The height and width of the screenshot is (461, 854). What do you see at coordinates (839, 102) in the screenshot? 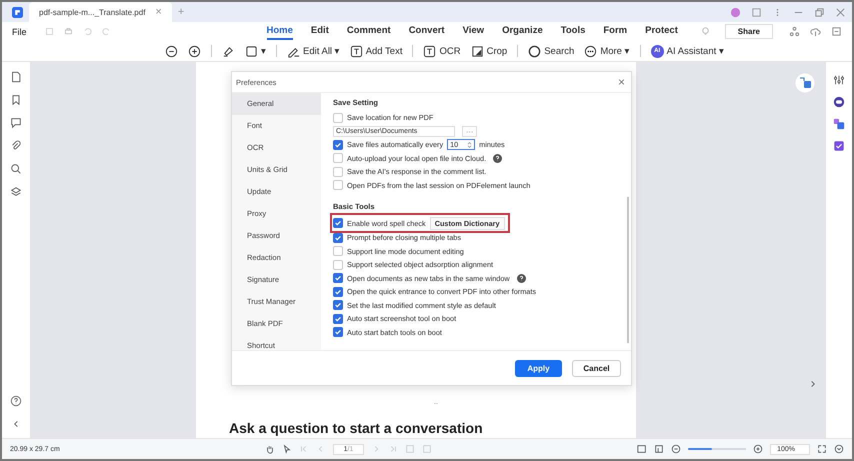
I see `chatbot-icon` at bounding box center [839, 102].